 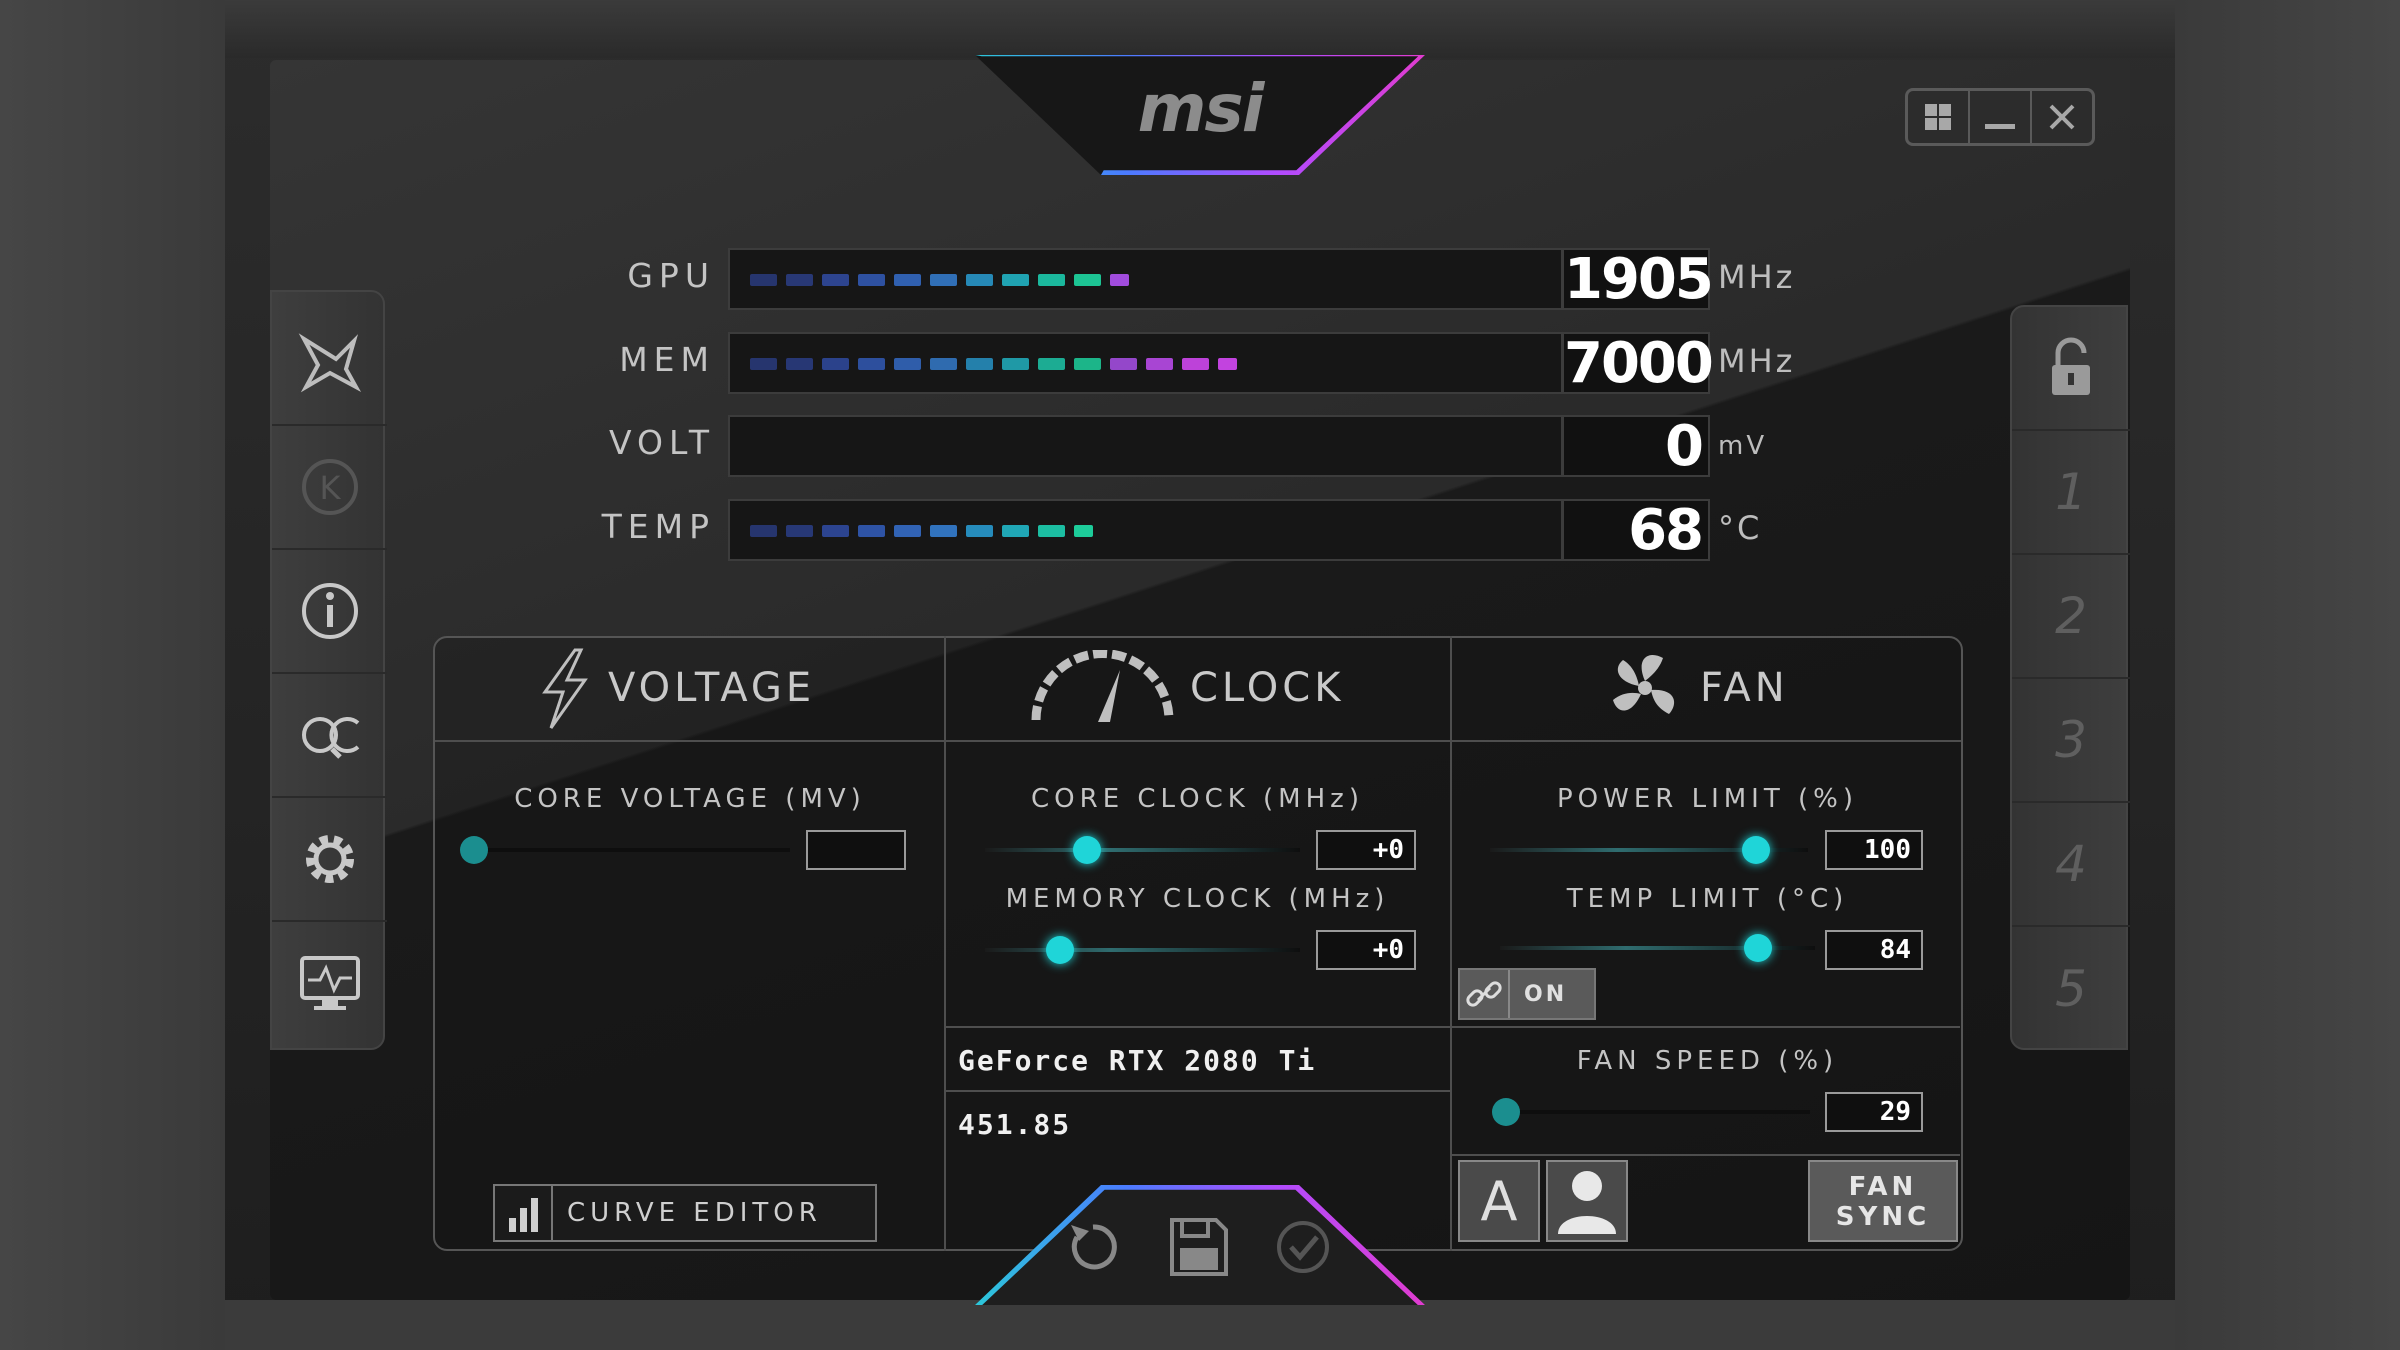 I want to click on core-voltage-input, so click(x=856, y=850).